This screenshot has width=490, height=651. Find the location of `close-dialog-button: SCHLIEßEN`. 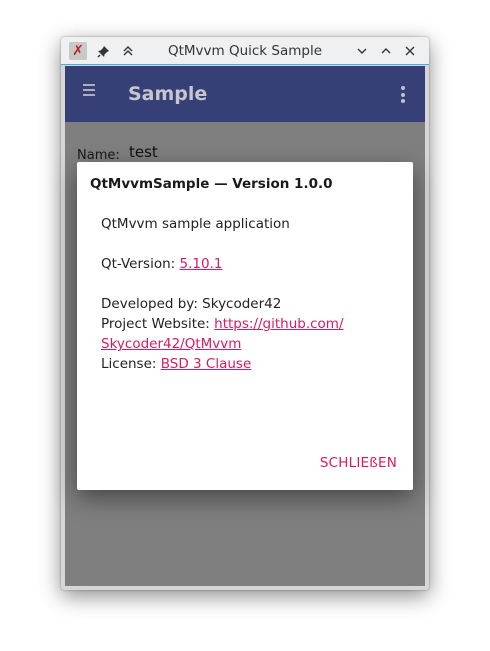

close-dialog-button: SCHLIEßEN is located at coordinates (358, 463).